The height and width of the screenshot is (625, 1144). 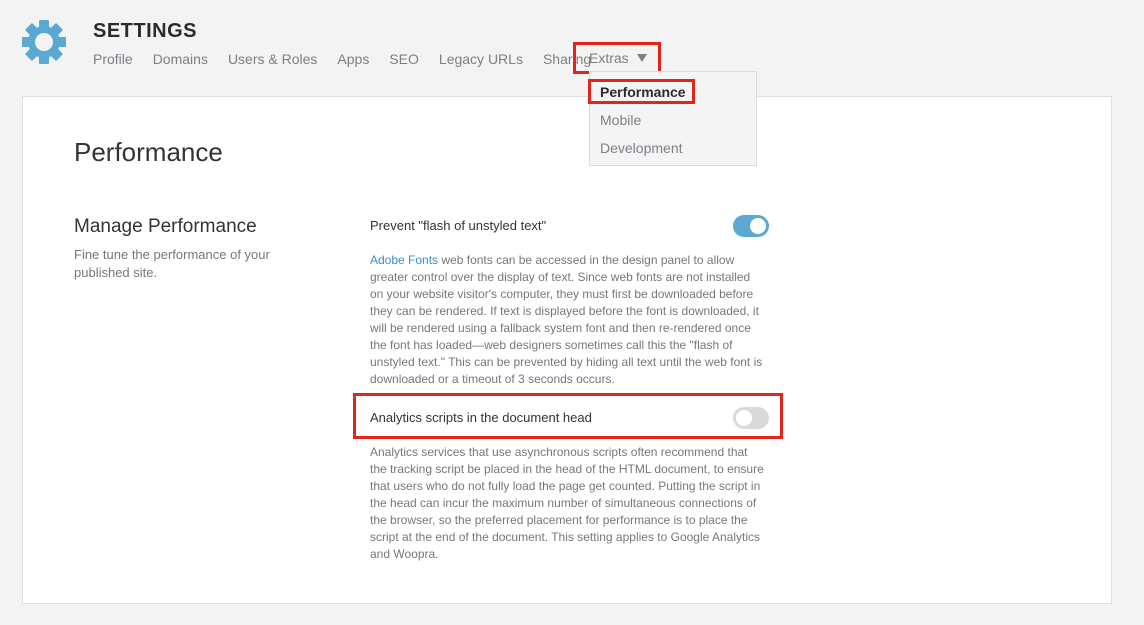 I want to click on section-title: Manage Performance, so click(x=165, y=226).